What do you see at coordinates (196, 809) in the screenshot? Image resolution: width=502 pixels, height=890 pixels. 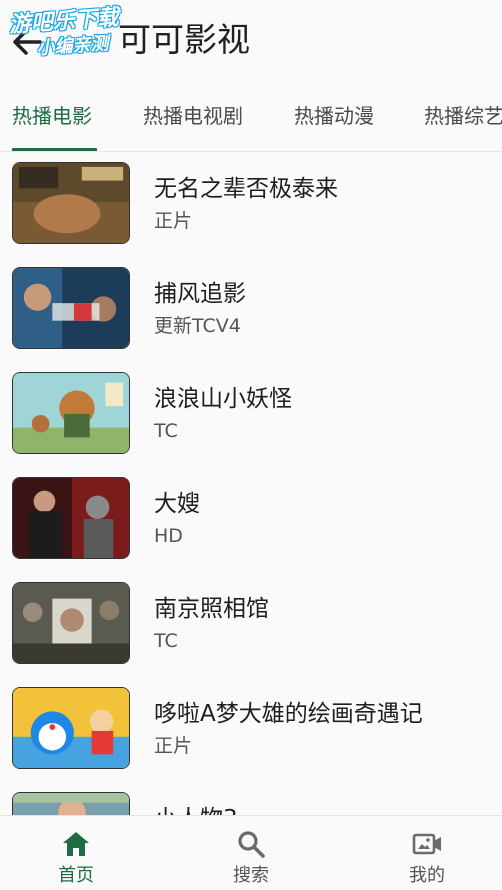 I see `movie-title: 小人物3` at bounding box center [196, 809].